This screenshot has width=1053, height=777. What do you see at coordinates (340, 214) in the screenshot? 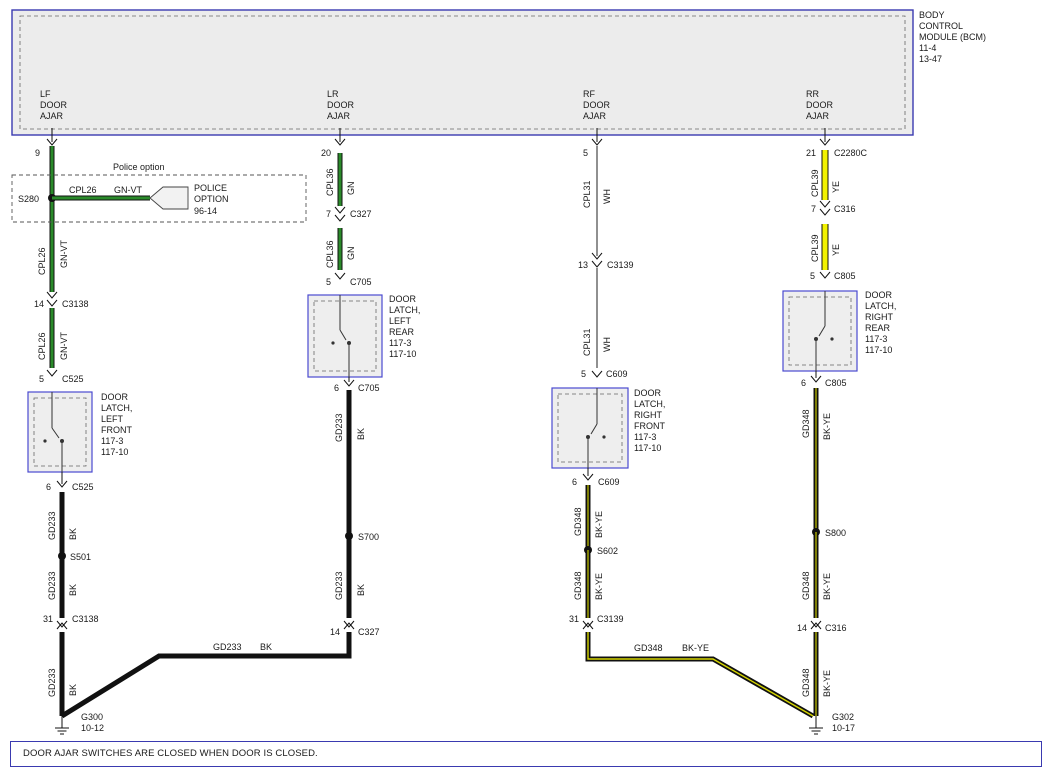
I see `lr-connector-c327-top` at bounding box center [340, 214].